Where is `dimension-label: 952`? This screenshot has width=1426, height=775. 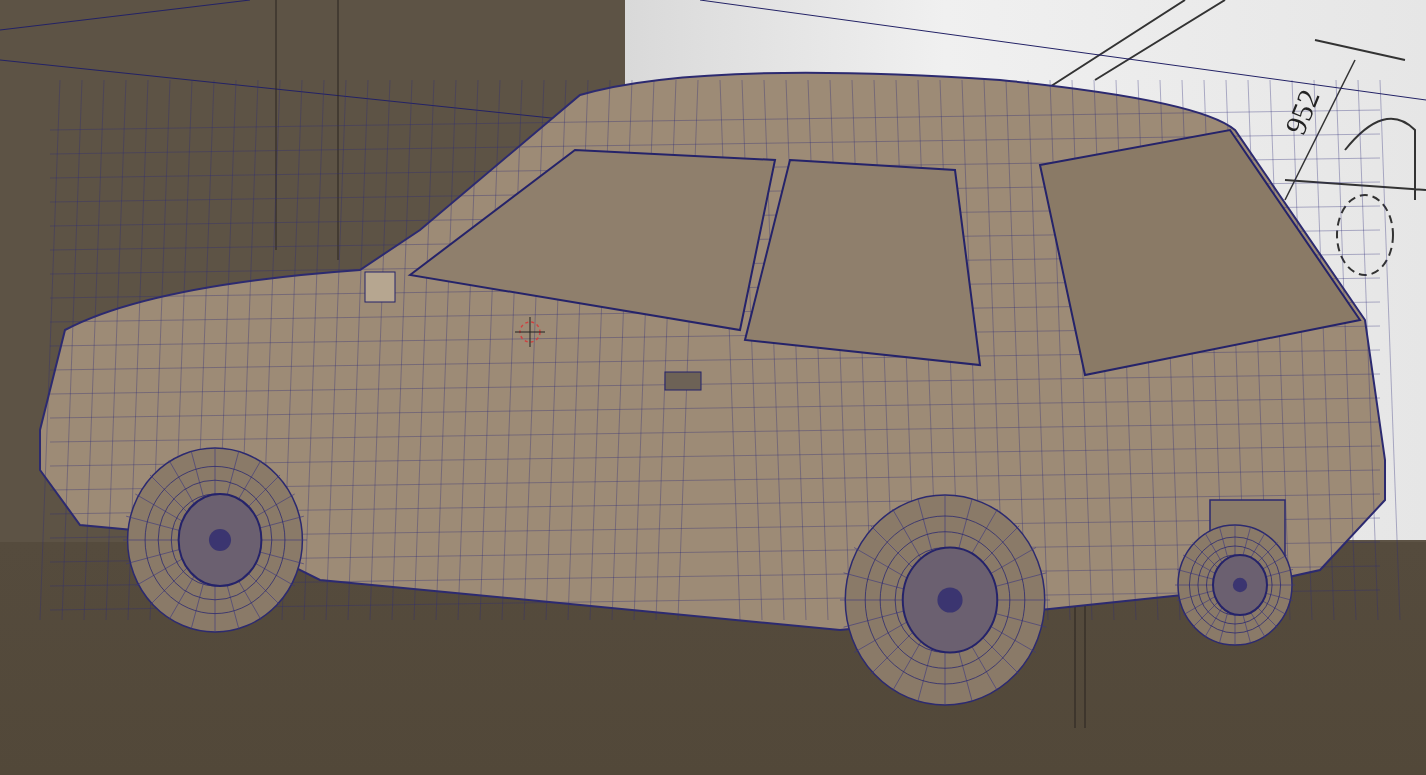
dimension-label: 952 is located at coordinates (1302, 112).